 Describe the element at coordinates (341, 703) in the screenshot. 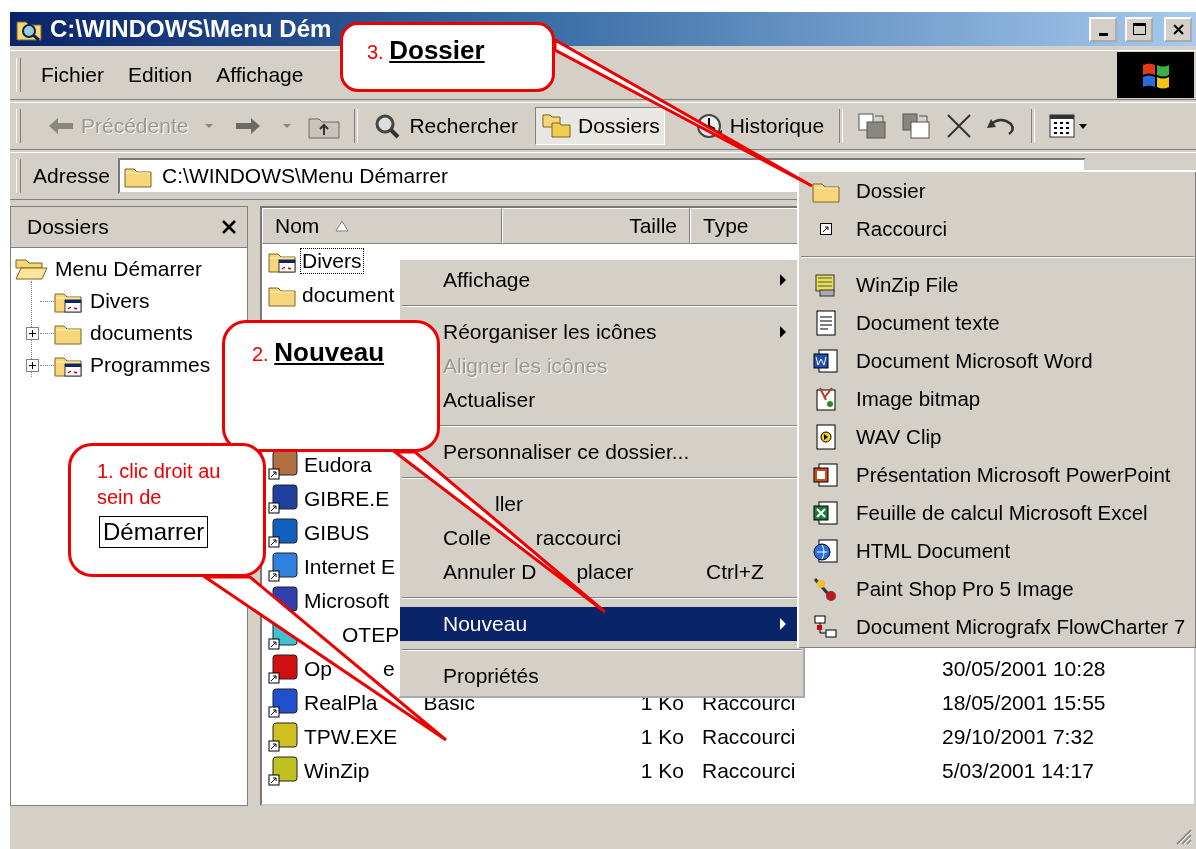

I see `file-name: RealPla` at that location.